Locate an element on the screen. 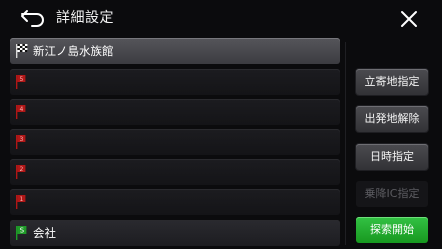 This screenshot has width=442, height=249. button-label: 出発地解除 is located at coordinates (392, 118).